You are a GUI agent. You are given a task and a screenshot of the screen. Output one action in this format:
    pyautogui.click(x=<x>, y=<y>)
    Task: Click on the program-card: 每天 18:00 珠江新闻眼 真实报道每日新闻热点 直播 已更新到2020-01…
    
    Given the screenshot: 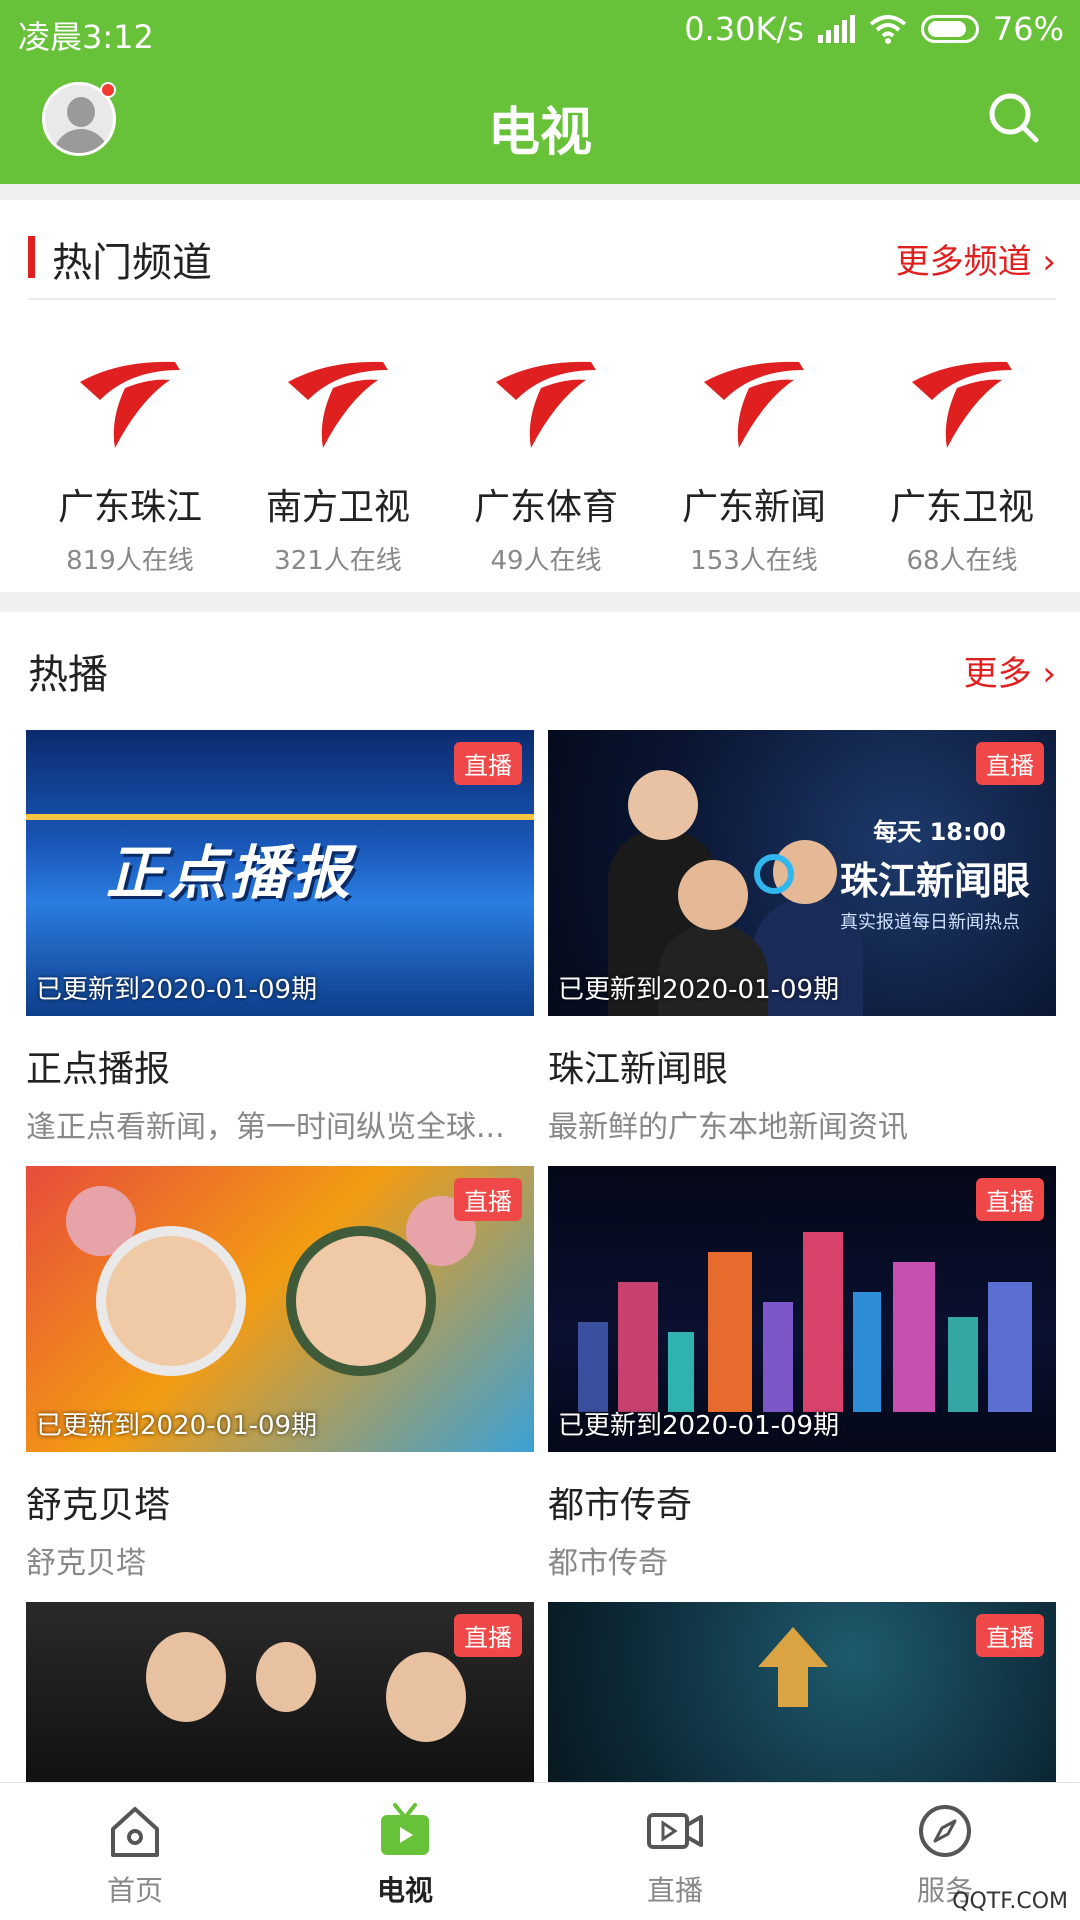 What is the action you would take?
    pyautogui.click(x=802, y=938)
    